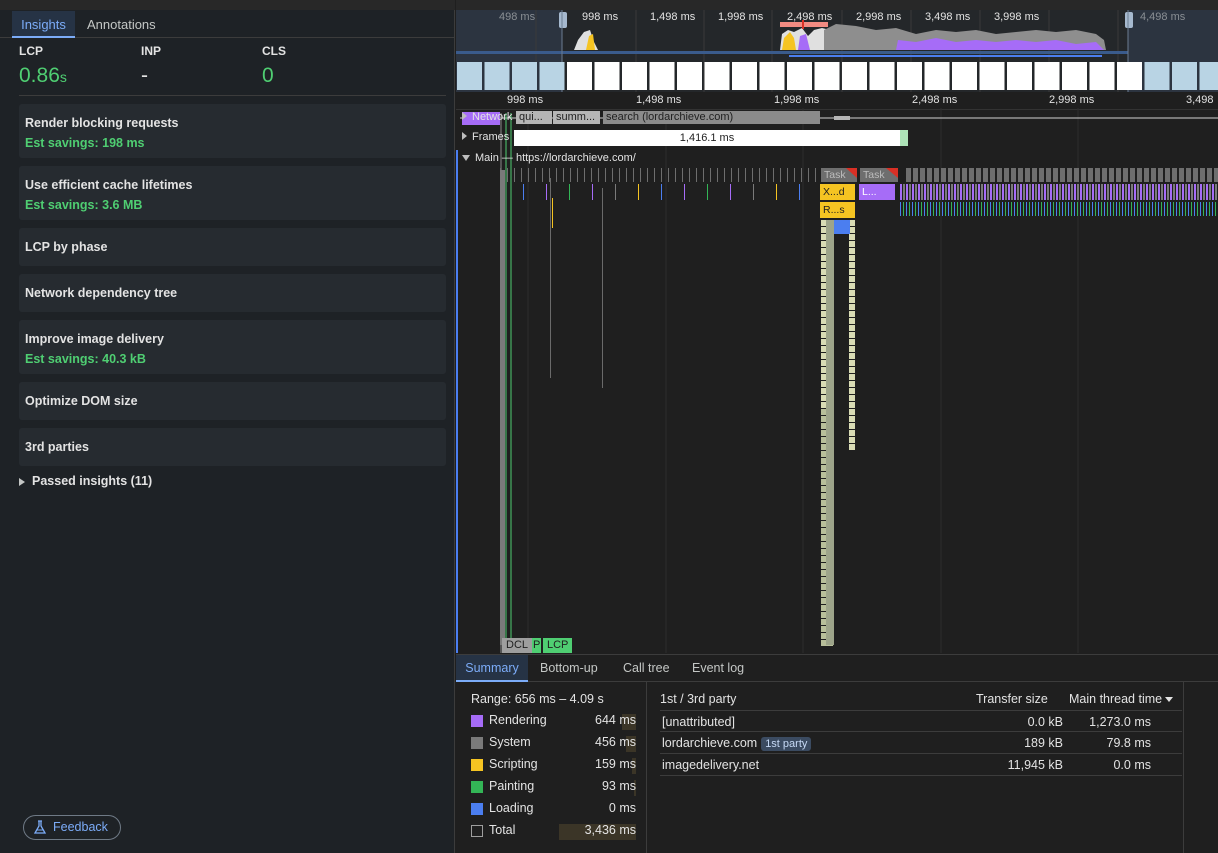 The height and width of the screenshot is (853, 1218). Describe the element at coordinates (549, 158) in the screenshot. I see `main-track-label: Main — https://lordarchieve.com/` at that location.